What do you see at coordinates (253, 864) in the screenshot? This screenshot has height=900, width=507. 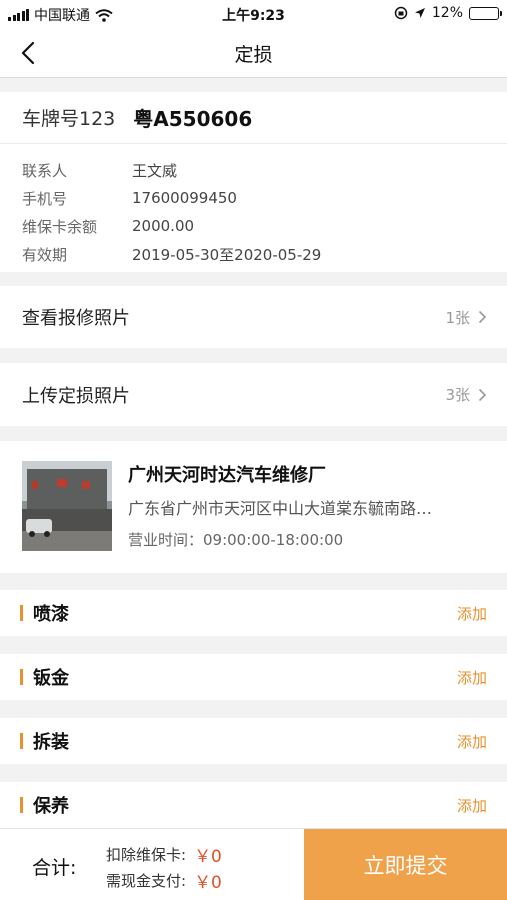 I see `checkout-bar: 合计: 扣除维保卡: ￥0 需现金支付: ￥0 立即提交` at bounding box center [253, 864].